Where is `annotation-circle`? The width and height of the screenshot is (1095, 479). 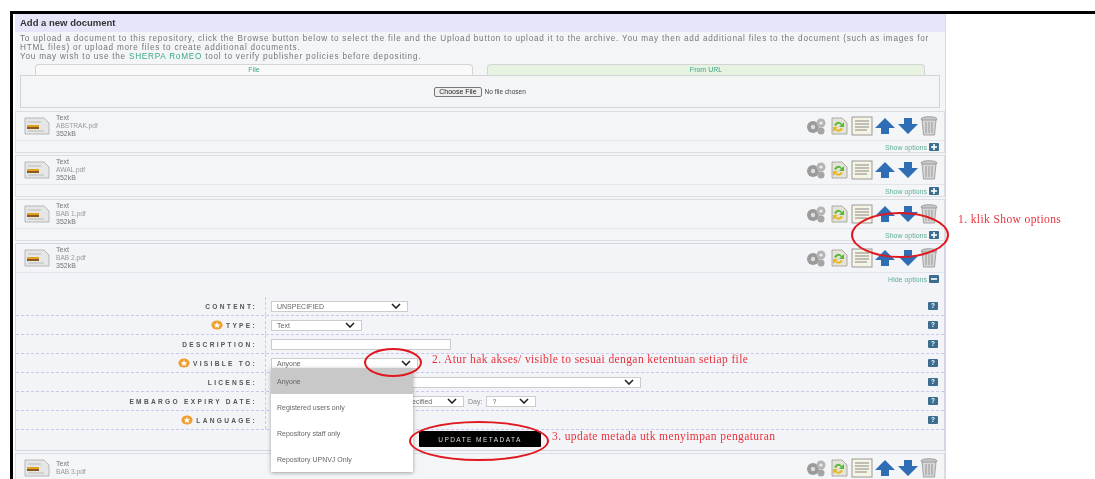
annotation-circle is located at coordinates (393, 362).